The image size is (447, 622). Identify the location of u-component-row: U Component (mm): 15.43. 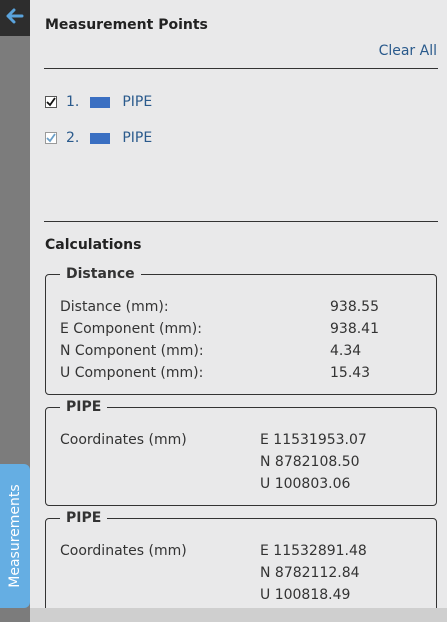
(243, 373).